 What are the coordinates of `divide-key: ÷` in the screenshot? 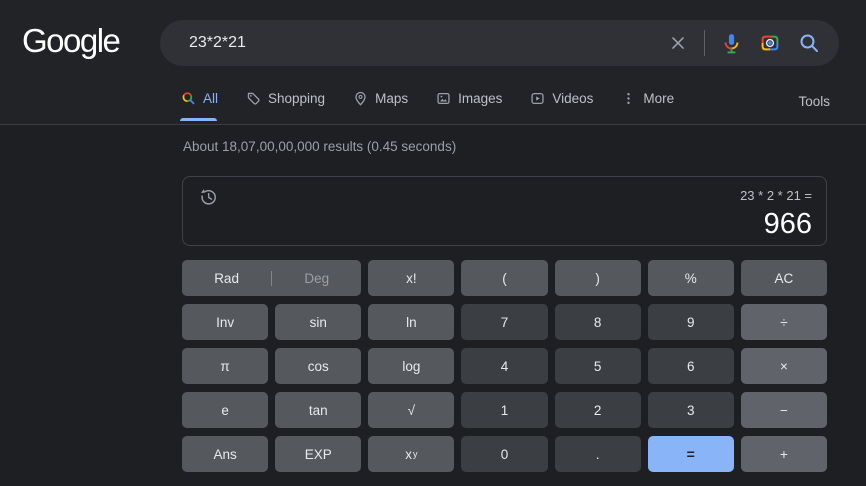 It's located at (783, 322).